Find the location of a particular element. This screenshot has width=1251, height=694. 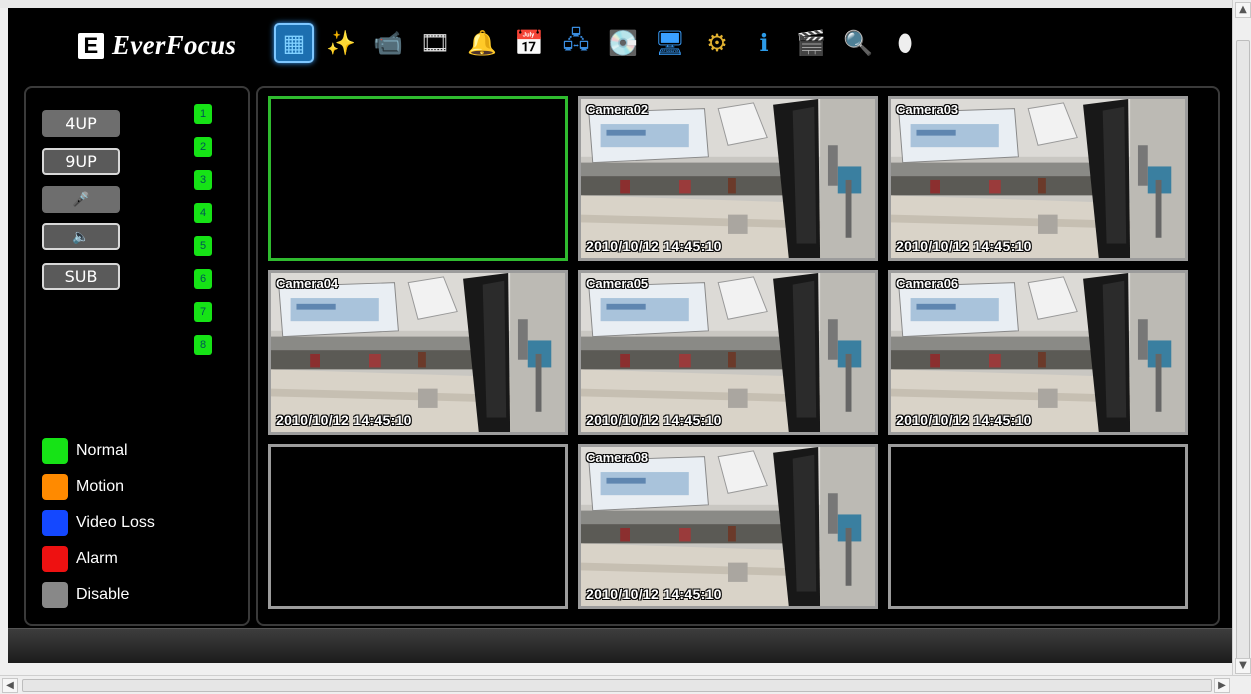

bottom-status-bar is located at coordinates (620, 645).